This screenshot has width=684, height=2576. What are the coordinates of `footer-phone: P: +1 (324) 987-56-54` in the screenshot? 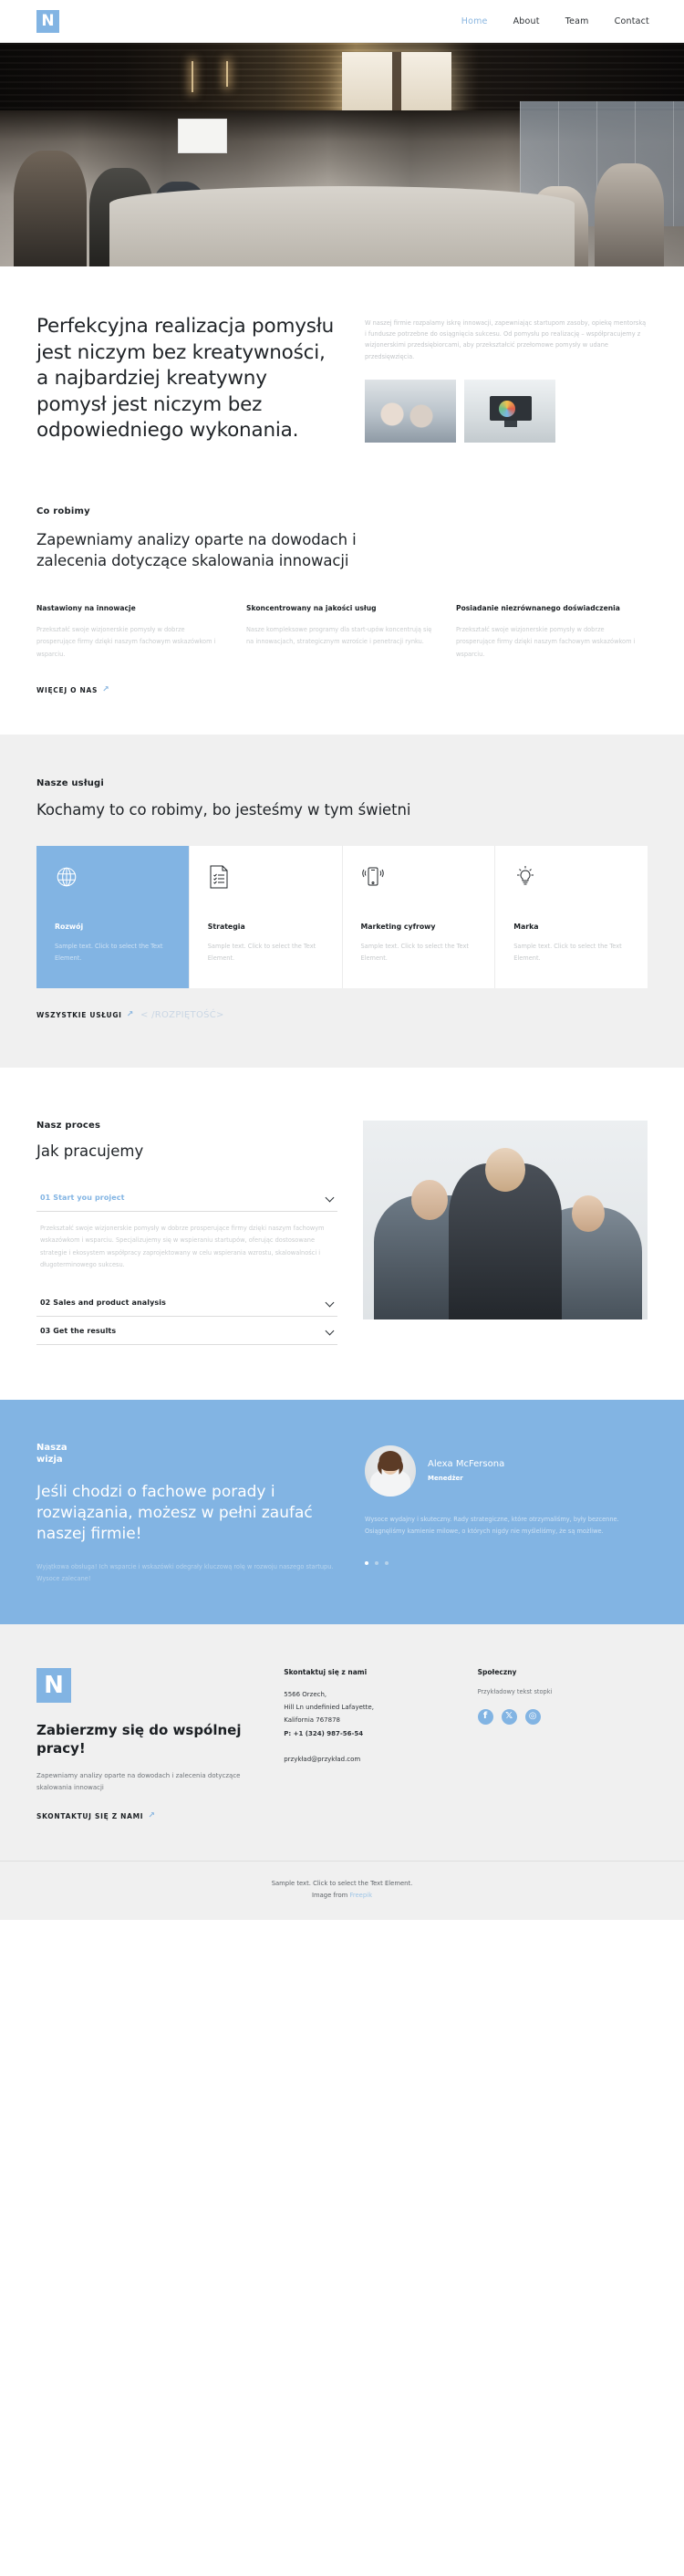 It's located at (323, 1733).